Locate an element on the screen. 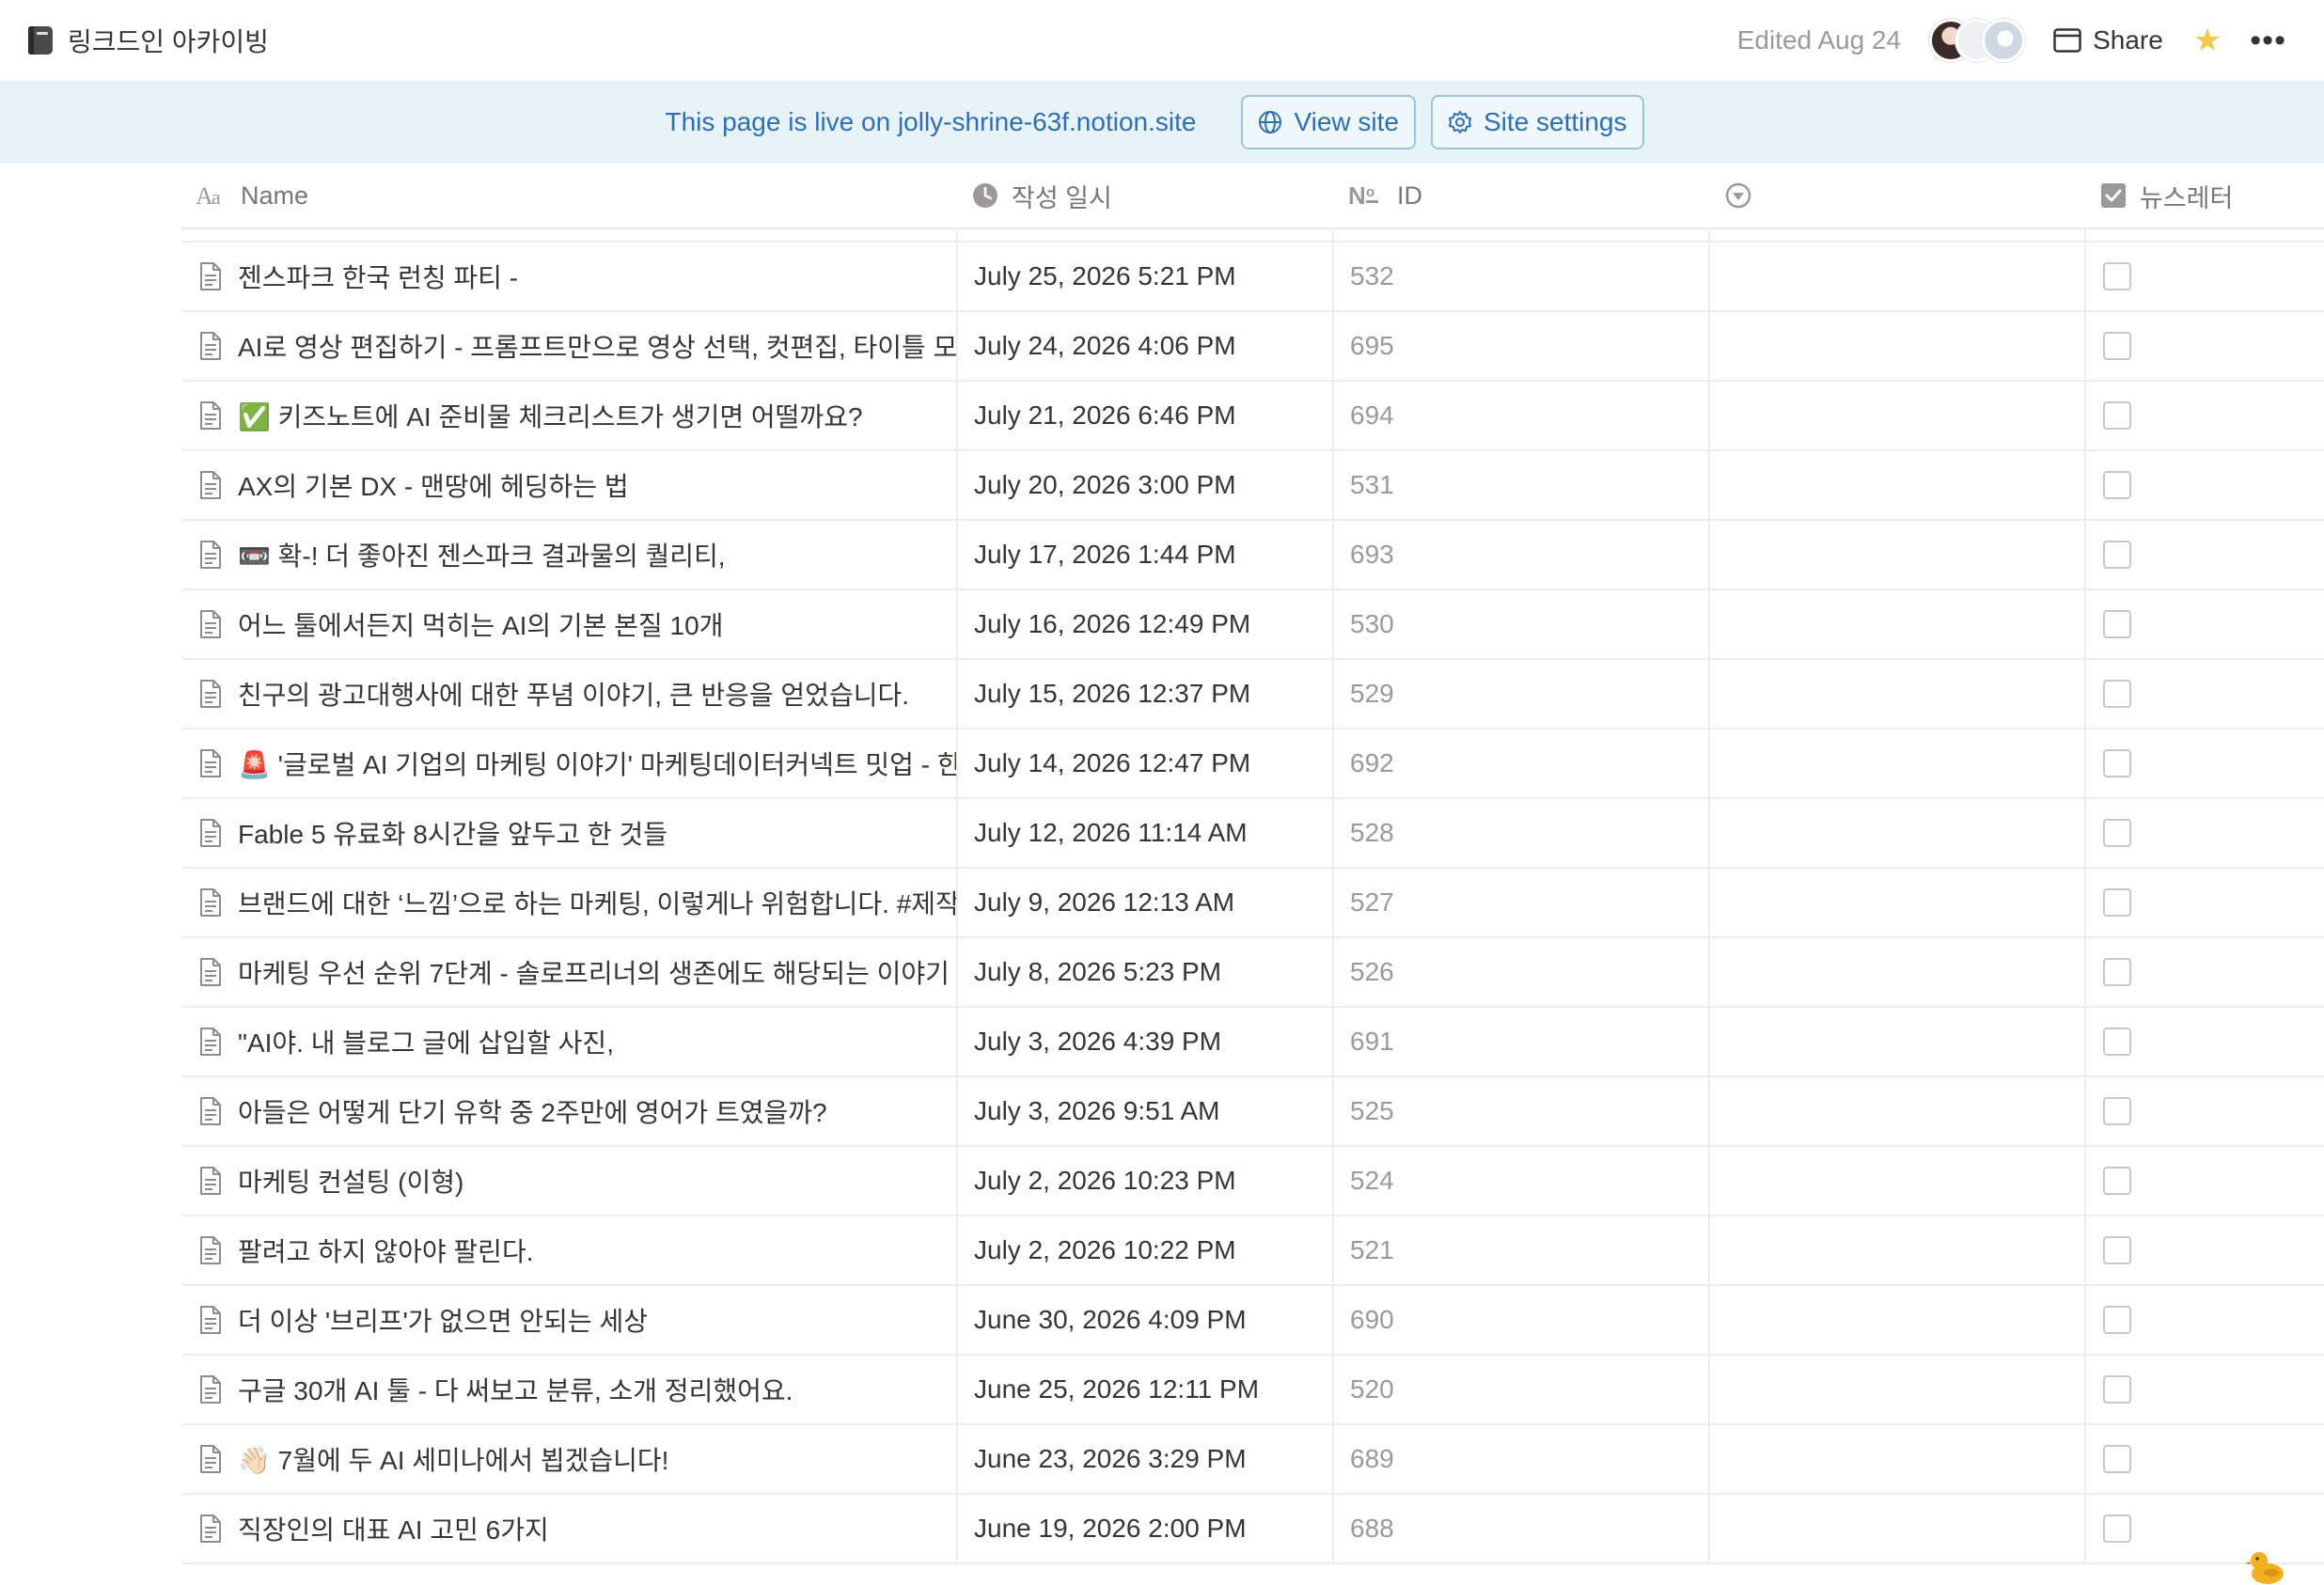  row-name-cell: "AI야. 내 블로그 글에 삽입할 사진, is located at coordinates (569, 1041).